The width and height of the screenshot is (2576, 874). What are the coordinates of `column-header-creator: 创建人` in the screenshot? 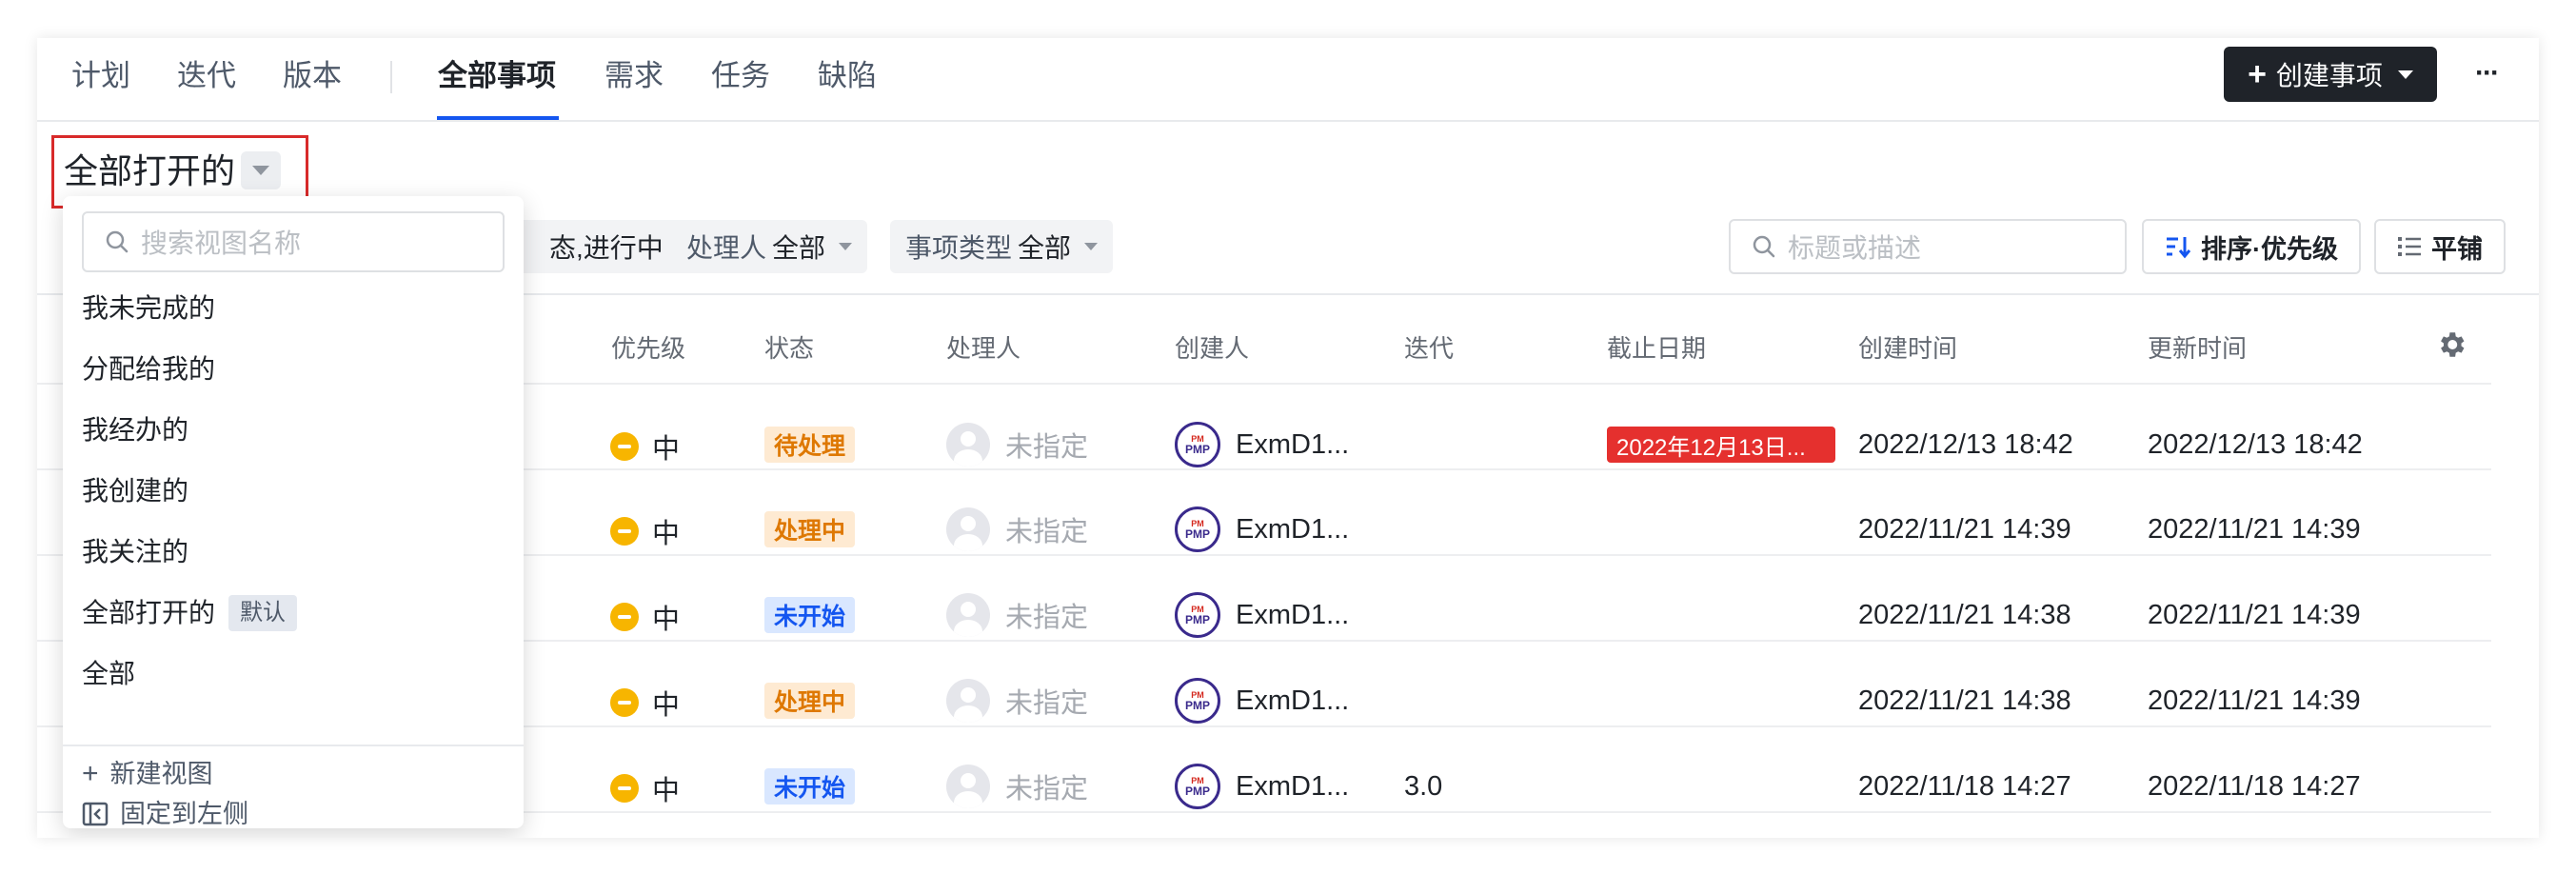 It's located at (1212, 347).